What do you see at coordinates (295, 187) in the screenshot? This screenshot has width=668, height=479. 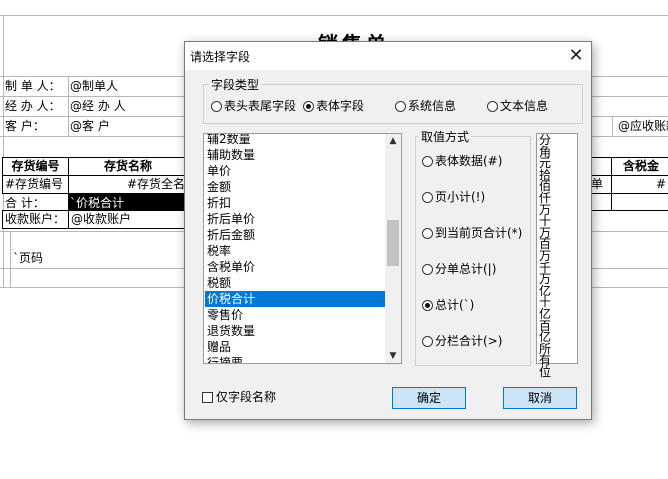 I see `list-item: 金额` at bounding box center [295, 187].